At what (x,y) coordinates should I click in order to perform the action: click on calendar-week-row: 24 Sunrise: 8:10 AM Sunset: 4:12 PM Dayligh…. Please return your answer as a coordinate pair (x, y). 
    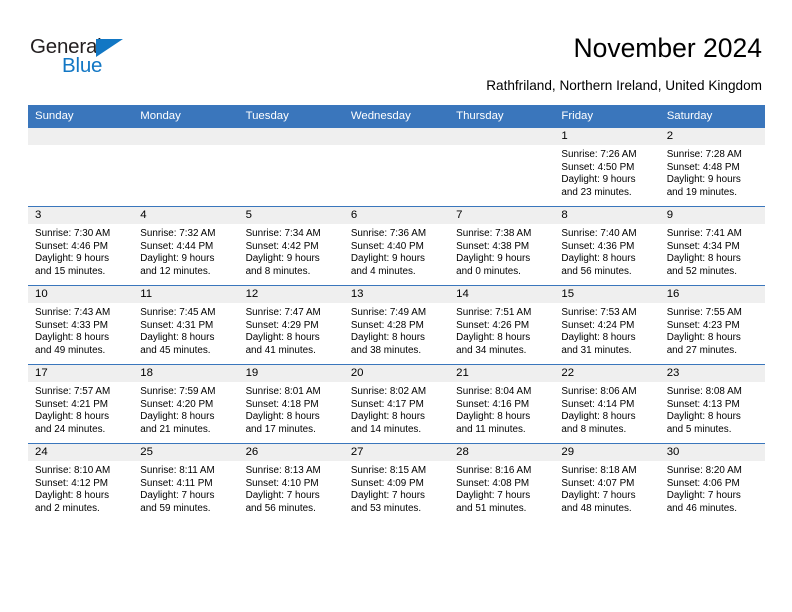
    Looking at the image, I should click on (396, 482).